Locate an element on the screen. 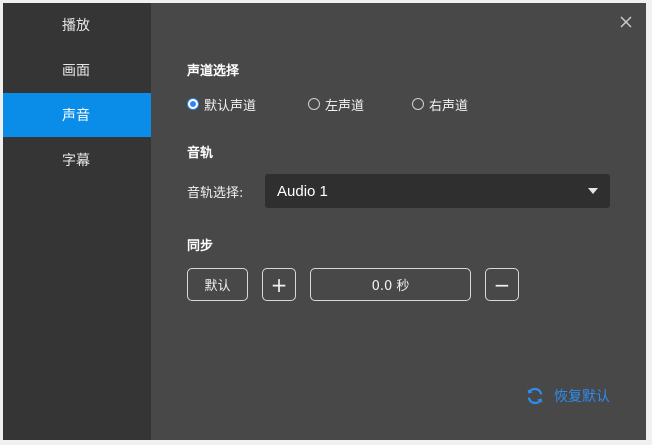 Image resolution: width=652 pixels, height=445 pixels. minus-icon: − is located at coordinates (502, 284).